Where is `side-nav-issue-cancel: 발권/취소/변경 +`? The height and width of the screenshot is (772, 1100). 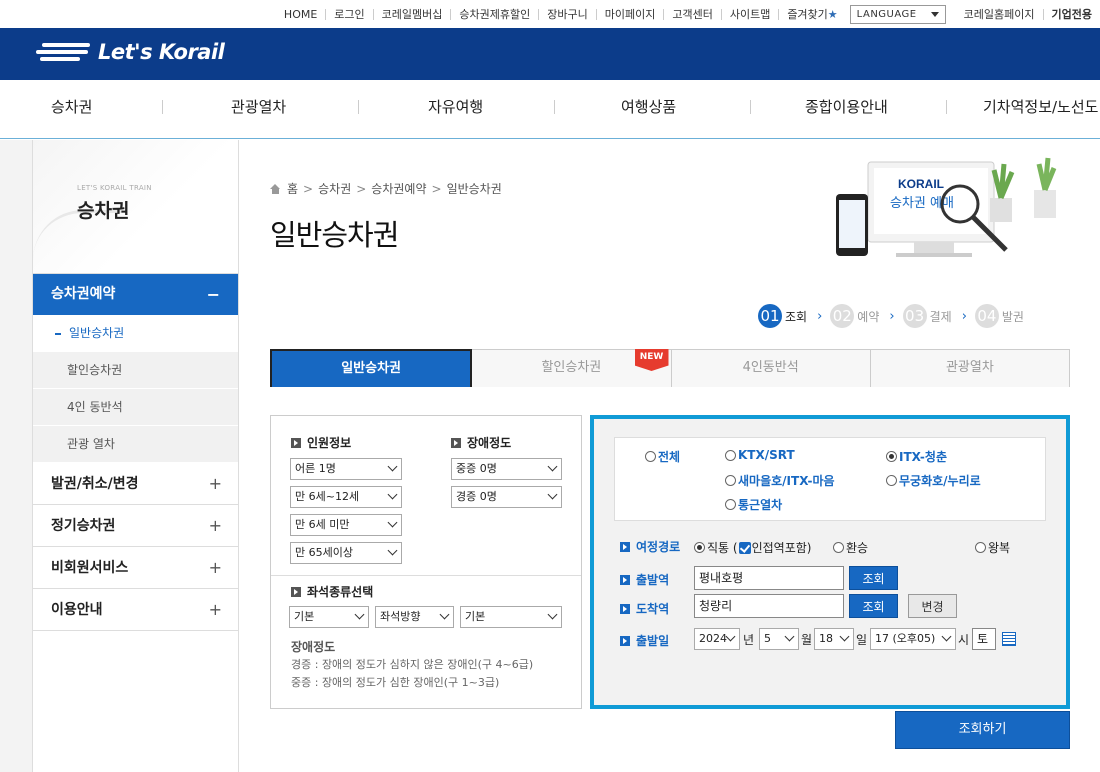 side-nav-issue-cancel: 발권/취소/변경 + is located at coordinates (135, 484).